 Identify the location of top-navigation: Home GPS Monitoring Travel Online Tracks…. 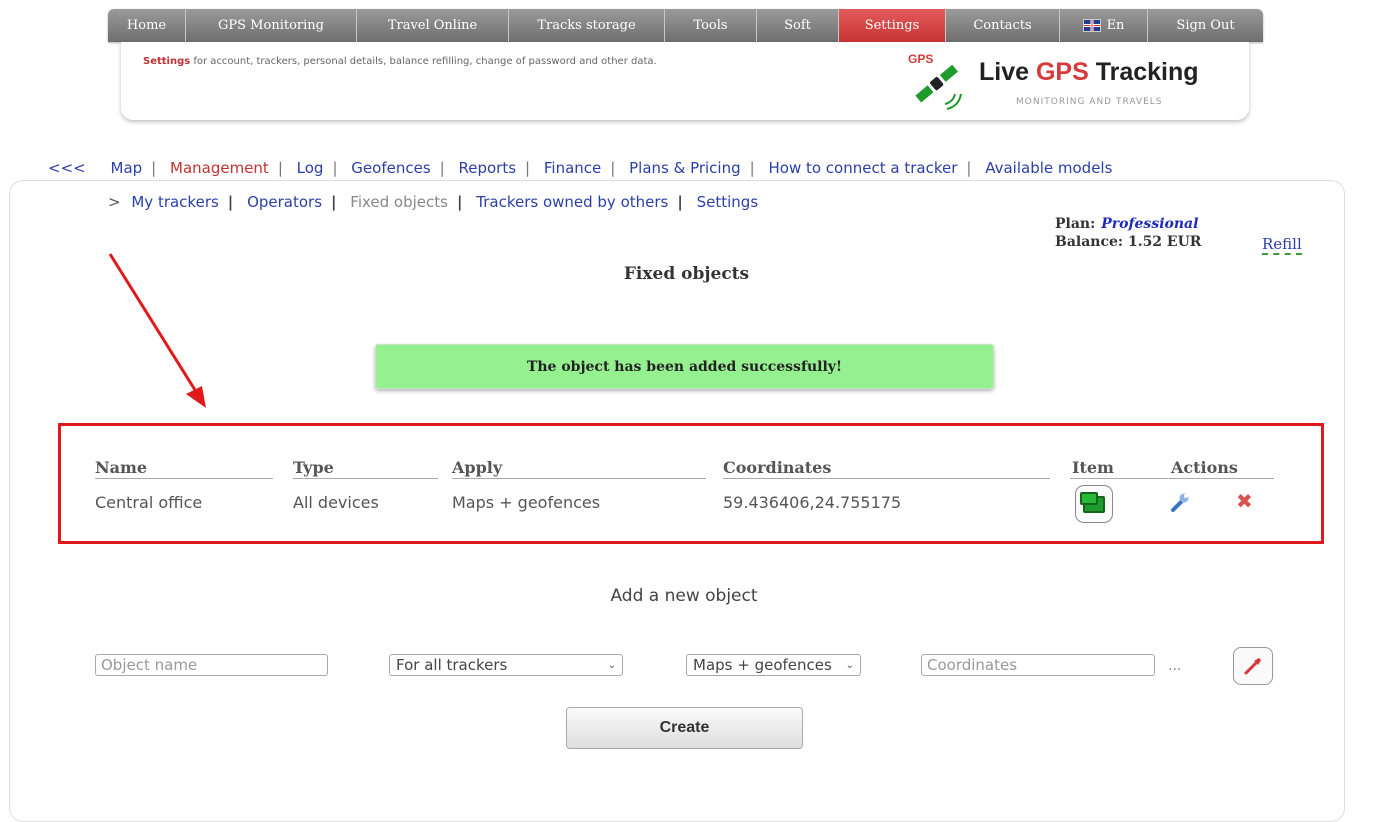
(685, 25).